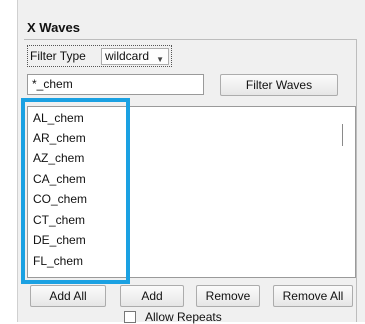 This screenshot has width=365, height=324. Describe the element at coordinates (313, 296) in the screenshot. I see `remove-all-button: Remove All` at that location.